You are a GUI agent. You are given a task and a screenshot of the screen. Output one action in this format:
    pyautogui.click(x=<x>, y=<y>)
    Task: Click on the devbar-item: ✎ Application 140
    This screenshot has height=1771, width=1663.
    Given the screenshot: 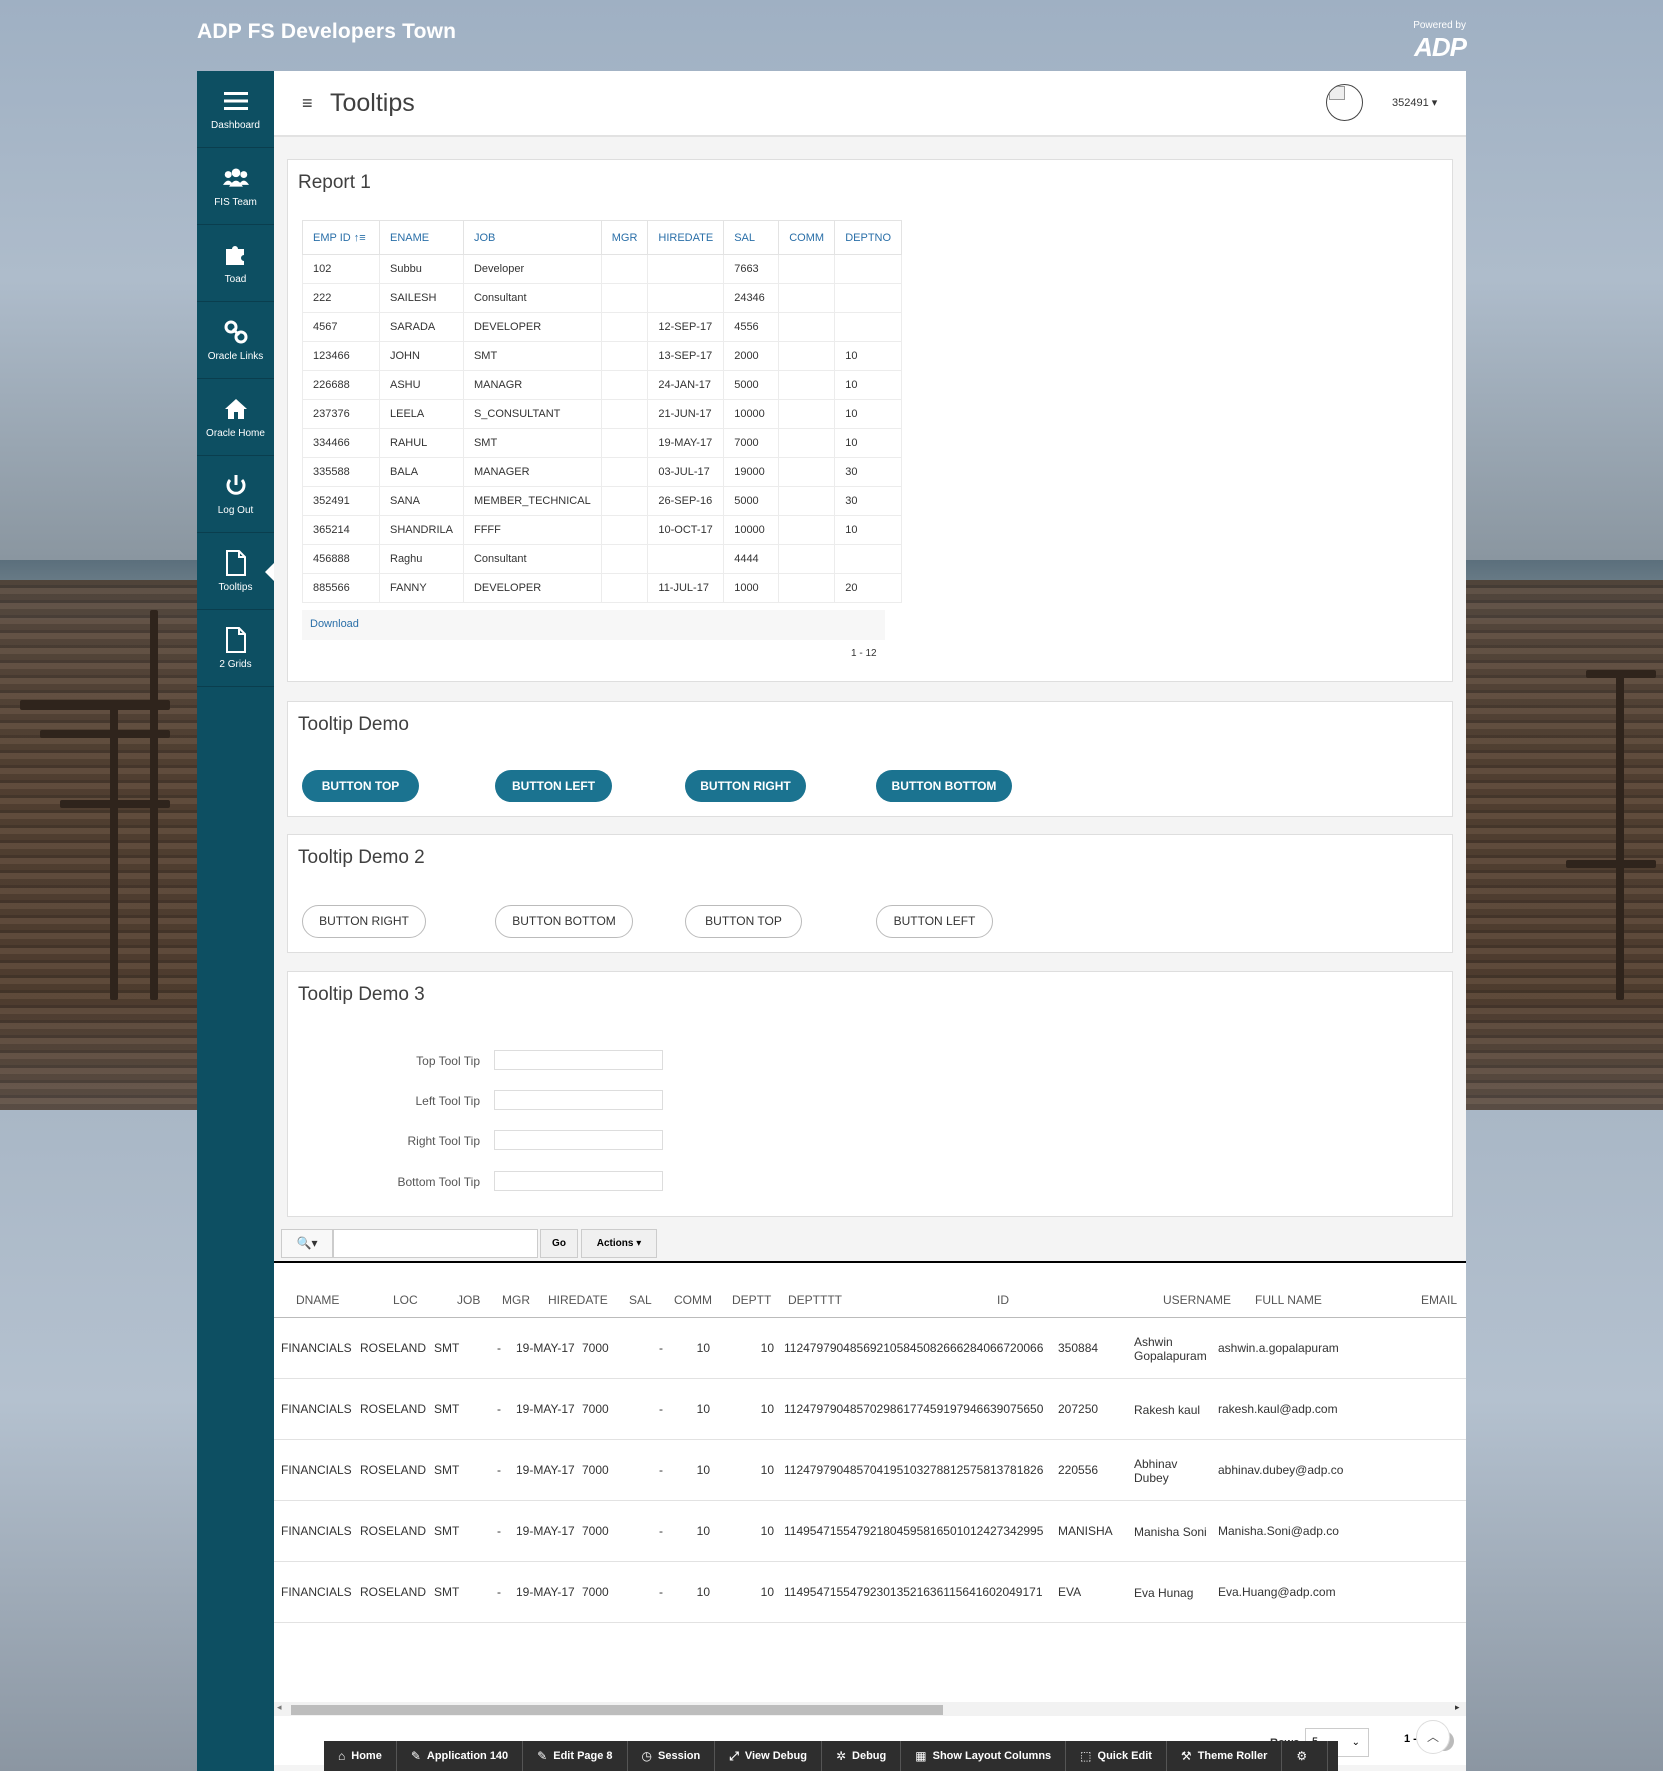 What is the action you would take?
    pyautogui.click(x=460, y=1756)
    